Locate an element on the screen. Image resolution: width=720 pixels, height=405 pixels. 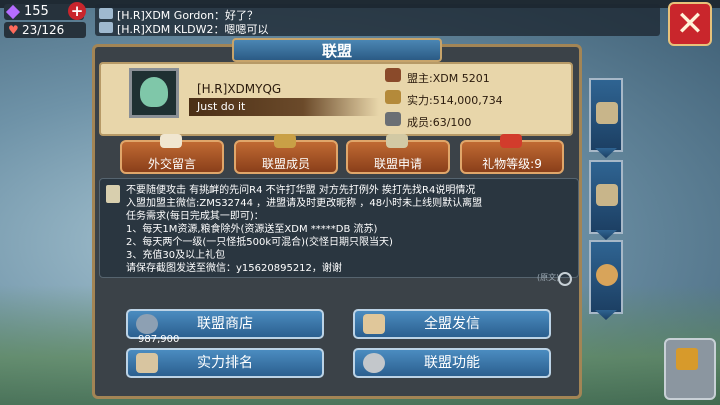
crossed-swords-icon is located at coordinates (607, 195).